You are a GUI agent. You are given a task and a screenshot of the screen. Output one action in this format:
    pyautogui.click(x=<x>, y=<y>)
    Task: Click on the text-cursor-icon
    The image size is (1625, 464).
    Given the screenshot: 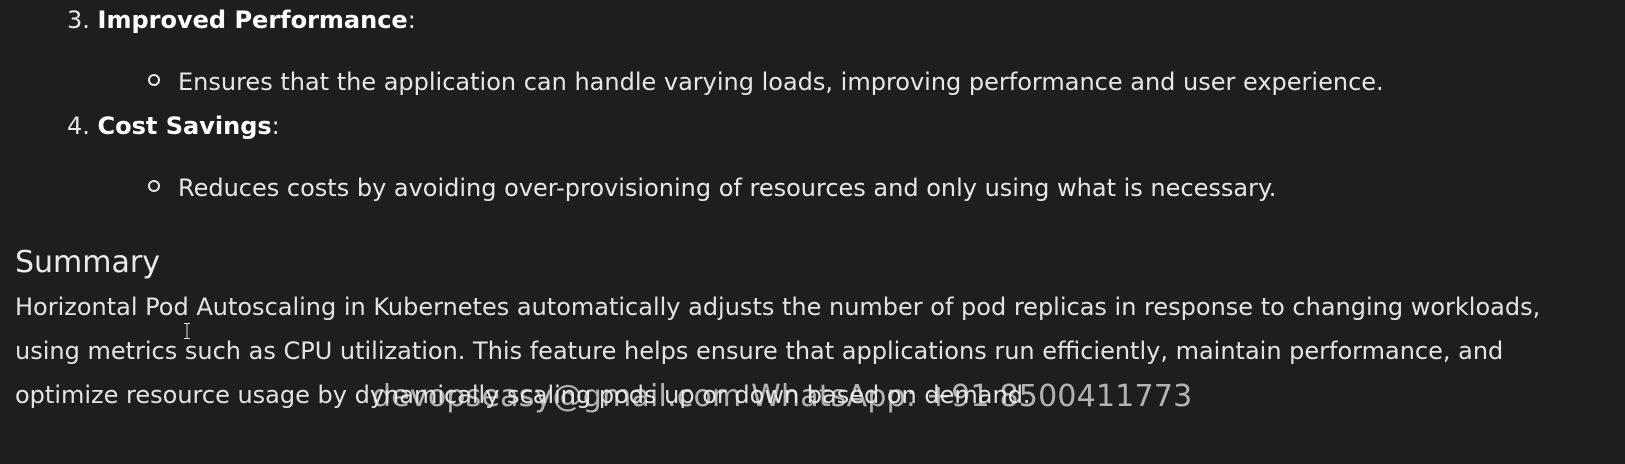 What is the action you would take?
    pyautogui.click(x=187, y=331)
    